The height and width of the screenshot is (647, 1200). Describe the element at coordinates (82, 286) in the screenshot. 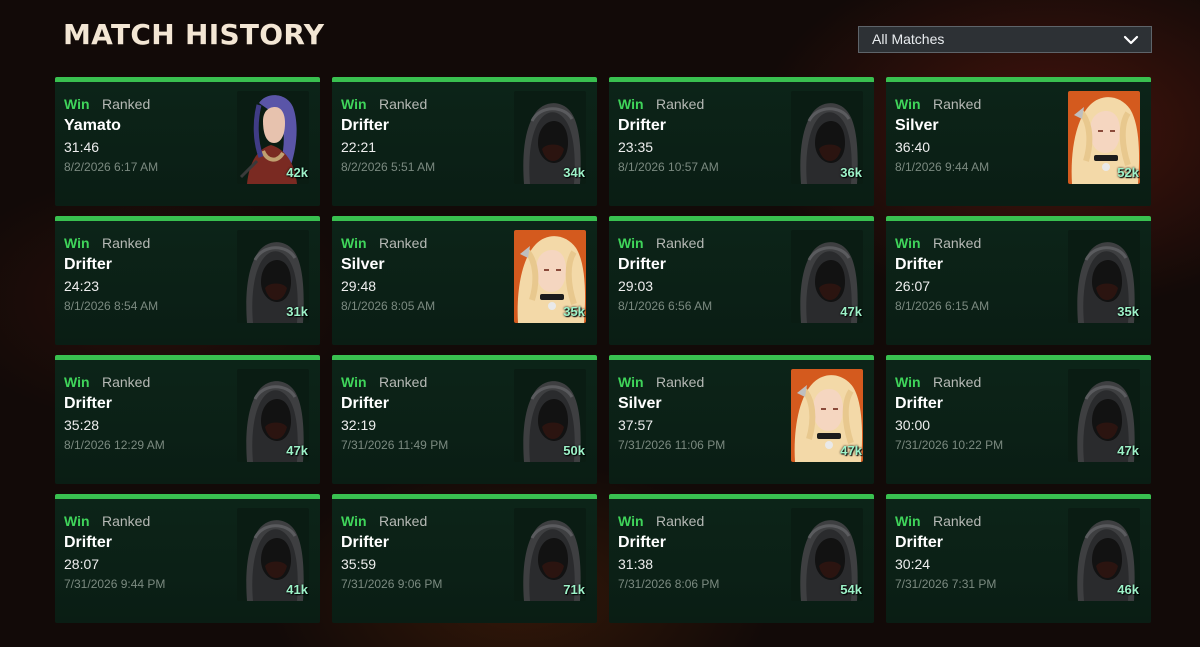

I see `match-duration: 24:23` at that location.